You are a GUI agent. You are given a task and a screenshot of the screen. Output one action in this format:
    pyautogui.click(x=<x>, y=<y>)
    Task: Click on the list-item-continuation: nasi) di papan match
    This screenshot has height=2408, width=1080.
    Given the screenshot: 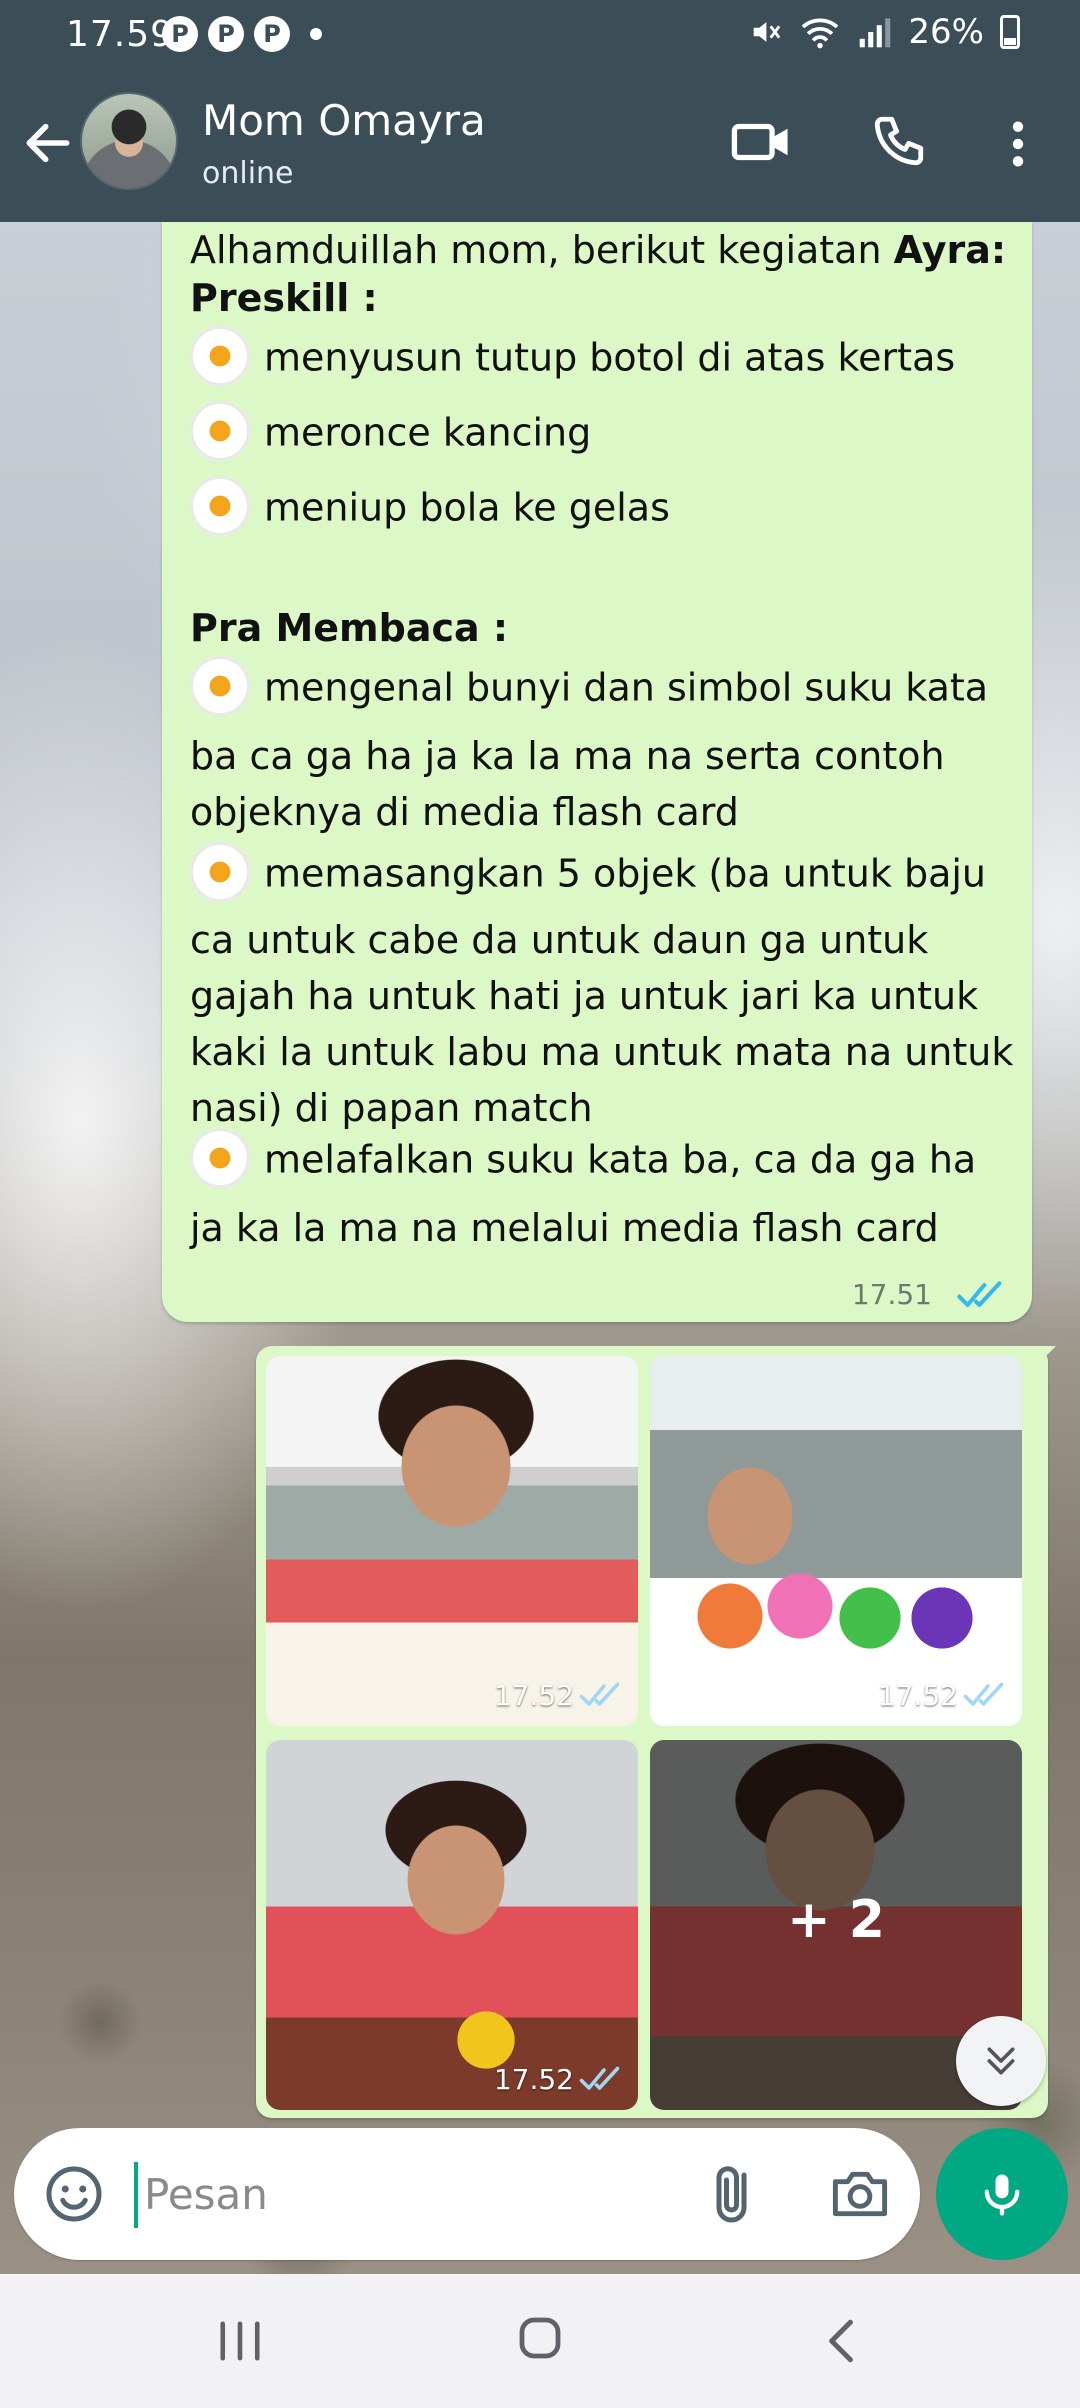 What is the action you would take?
    pyautogui.click(x=391, y=1108)
    